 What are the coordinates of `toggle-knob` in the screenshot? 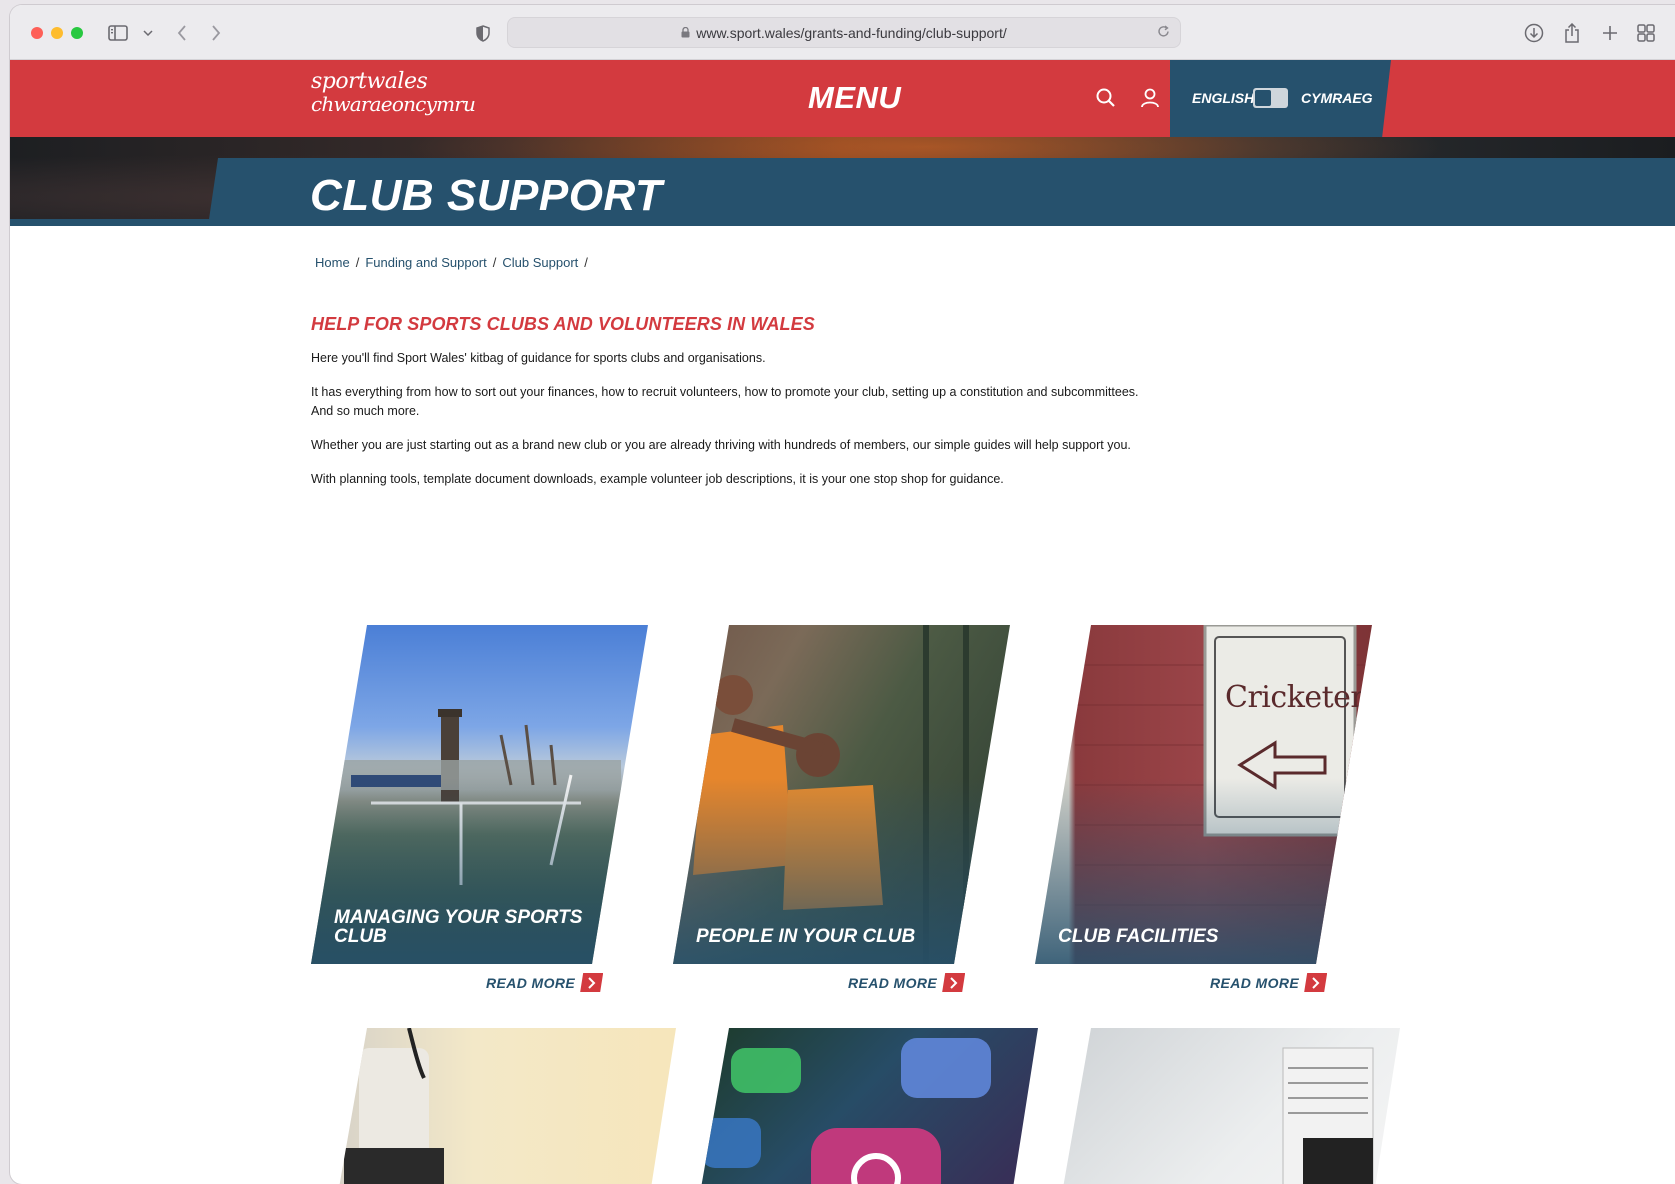 It's located at (1263, 98).